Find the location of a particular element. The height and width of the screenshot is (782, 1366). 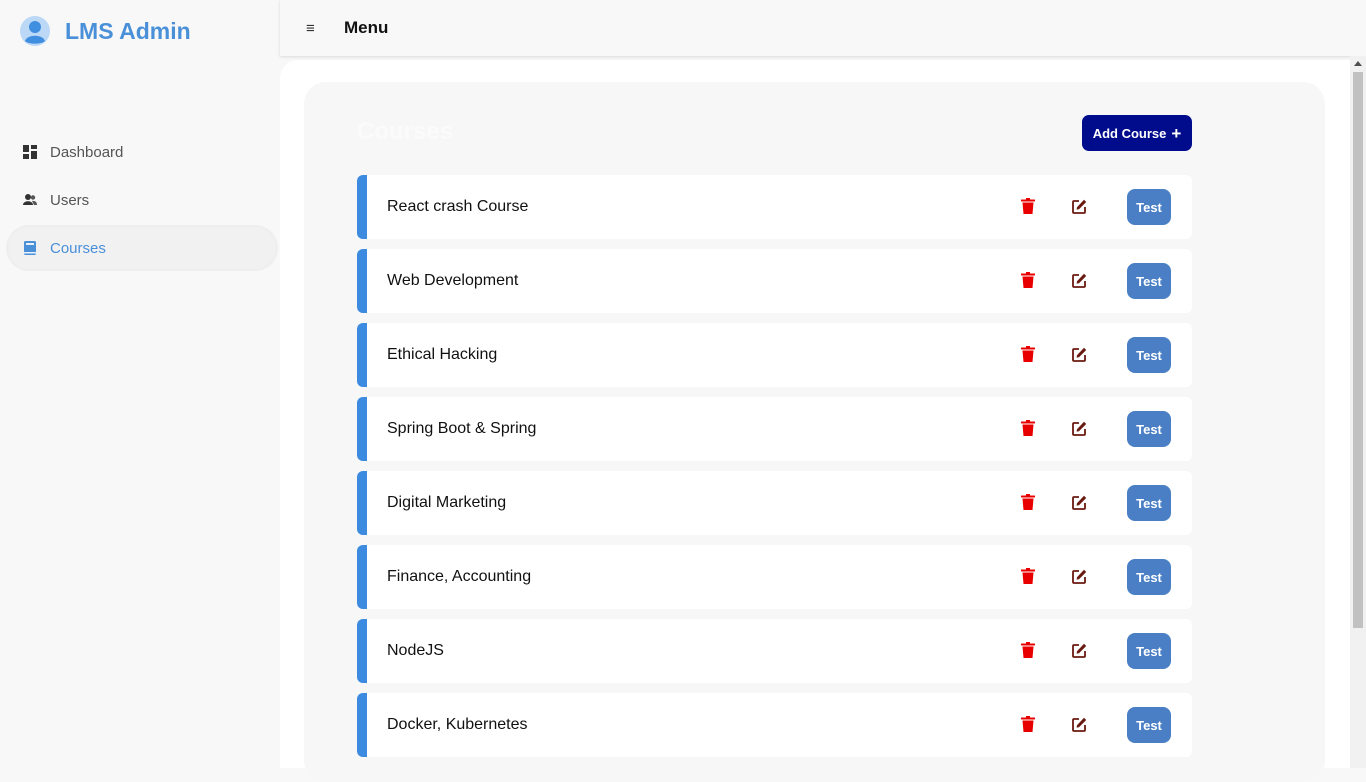

user-avatar-icon is located at coordinates (35, 31).